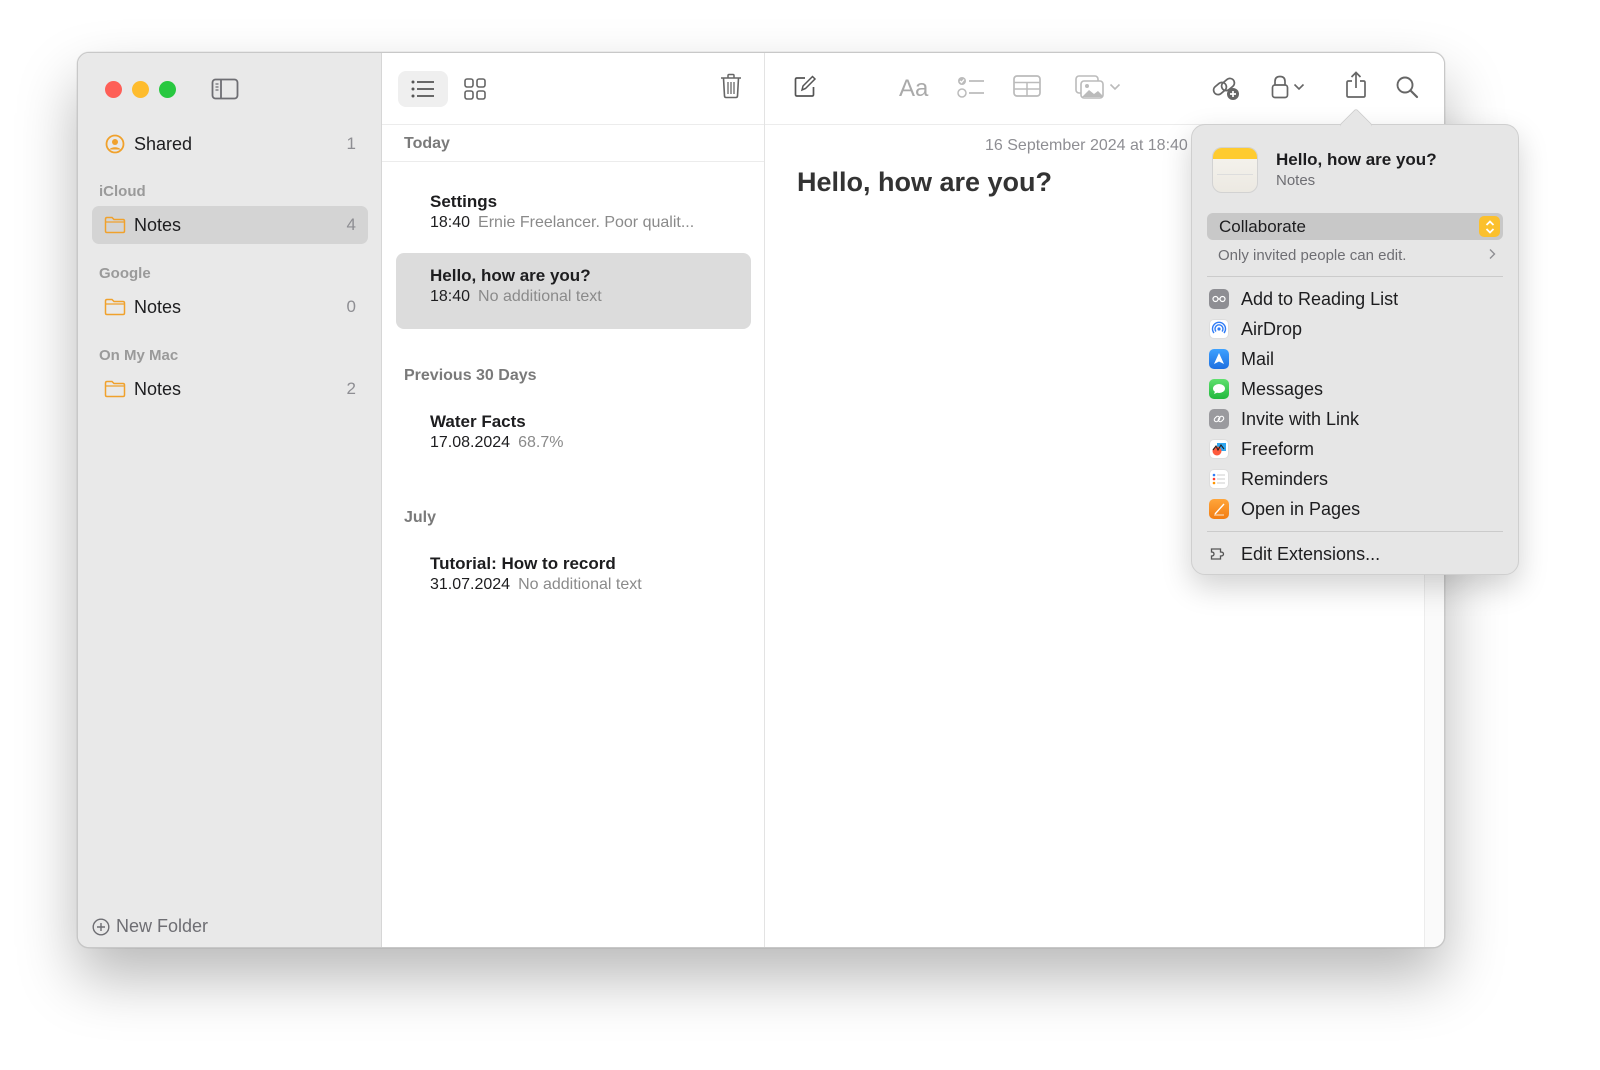  I want to click on share-header: Hello, how are you? Notes, so click(1324, 170).